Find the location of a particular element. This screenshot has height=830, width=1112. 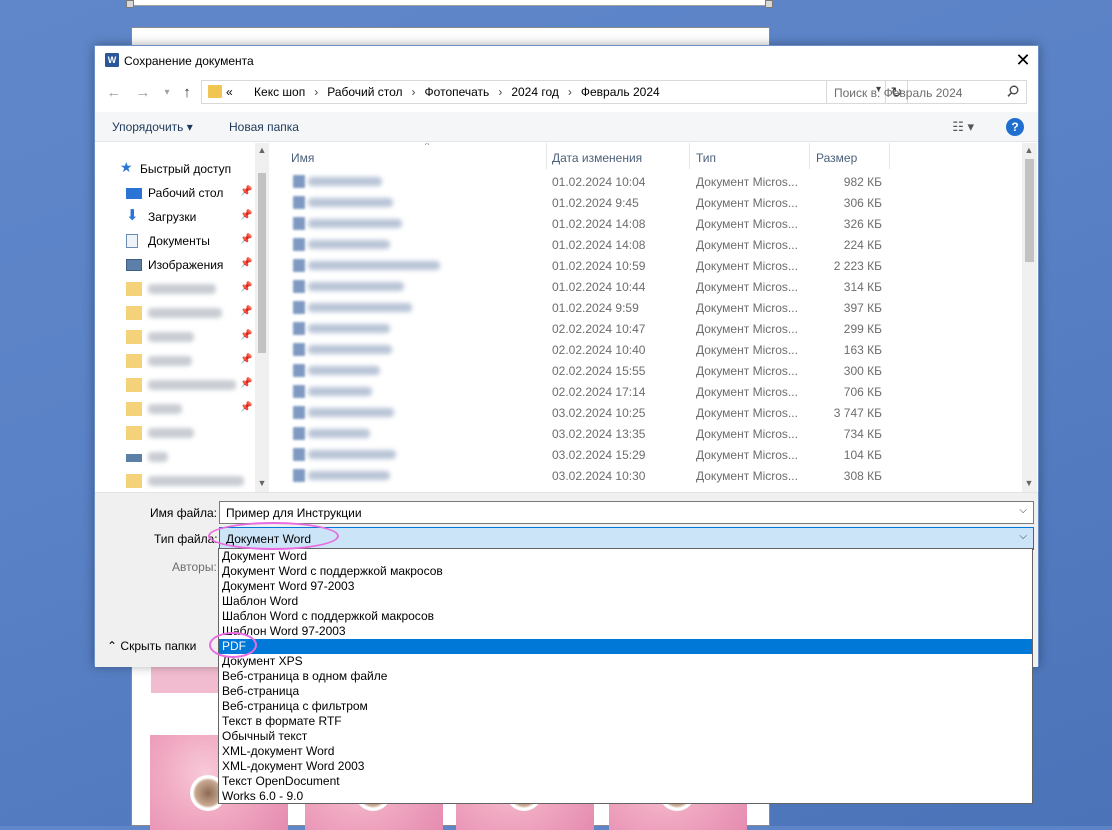

file-row: 02.02.2024 10:40 Документ Micros... 163 КБ is located at coordinates (641, 349).